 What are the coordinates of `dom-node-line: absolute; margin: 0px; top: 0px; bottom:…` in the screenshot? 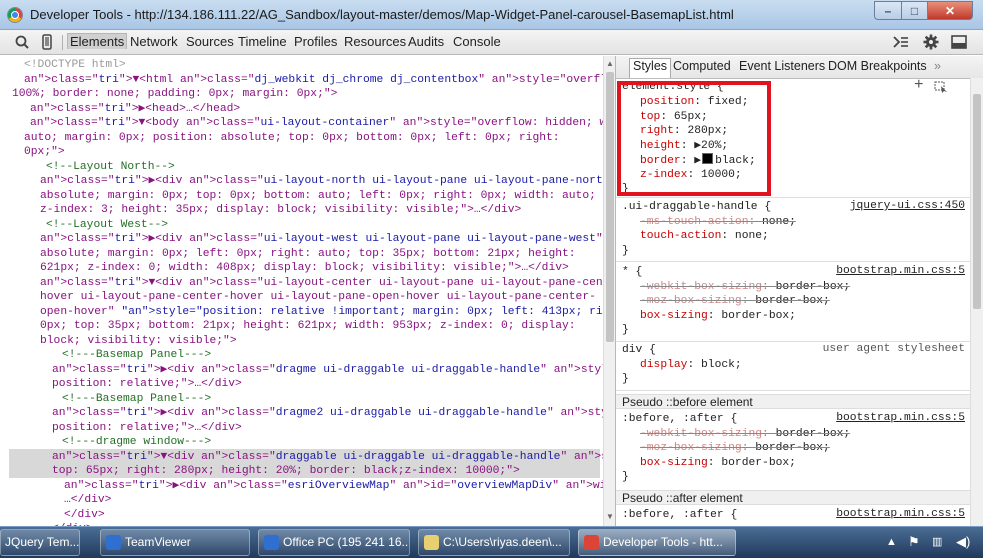 It's located at (318, 196).